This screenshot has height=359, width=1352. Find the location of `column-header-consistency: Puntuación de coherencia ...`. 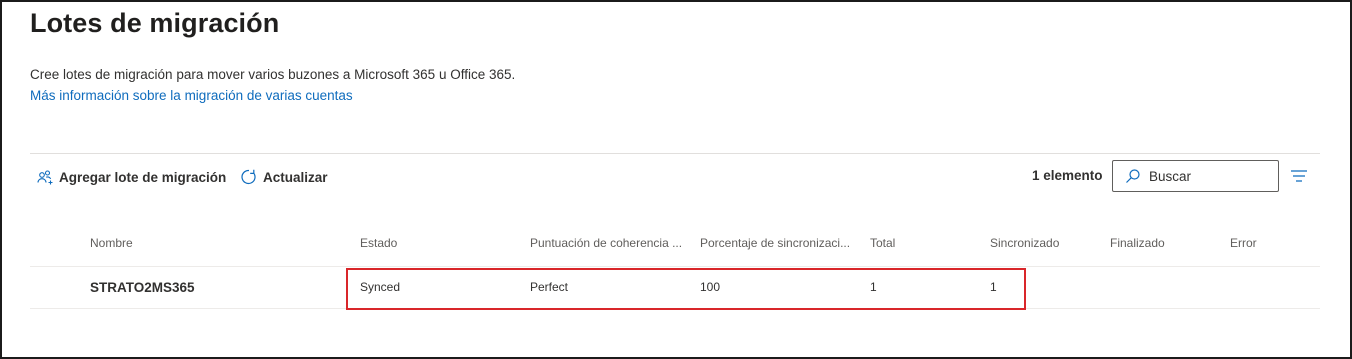

column-header-consistency: Puntuación de coherencia ... is located at coordinates (606, 243).